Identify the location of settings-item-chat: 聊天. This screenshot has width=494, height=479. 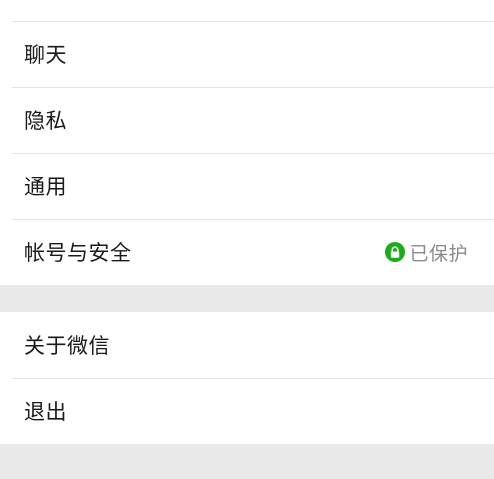
(247, 54).